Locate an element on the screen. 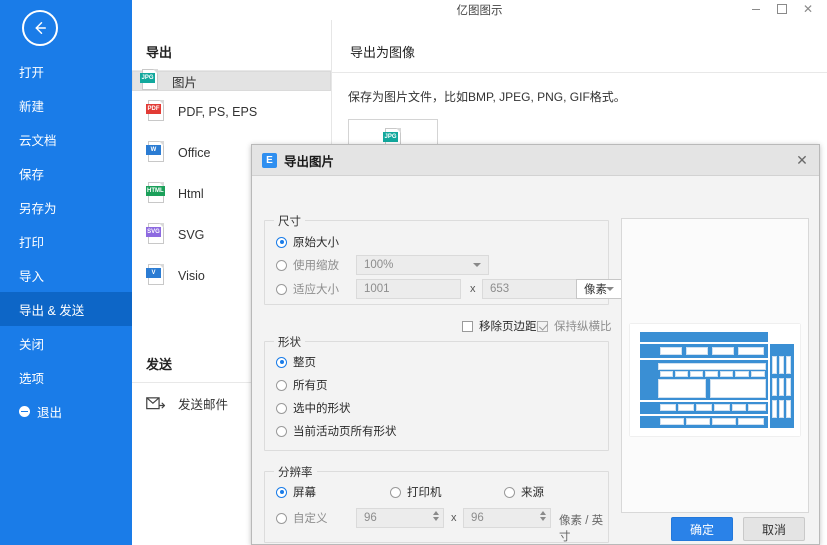 The height and width of the screenshot is (545, 827). radio-original-size-label: 原始大小 is located at coordinates (316, 243).